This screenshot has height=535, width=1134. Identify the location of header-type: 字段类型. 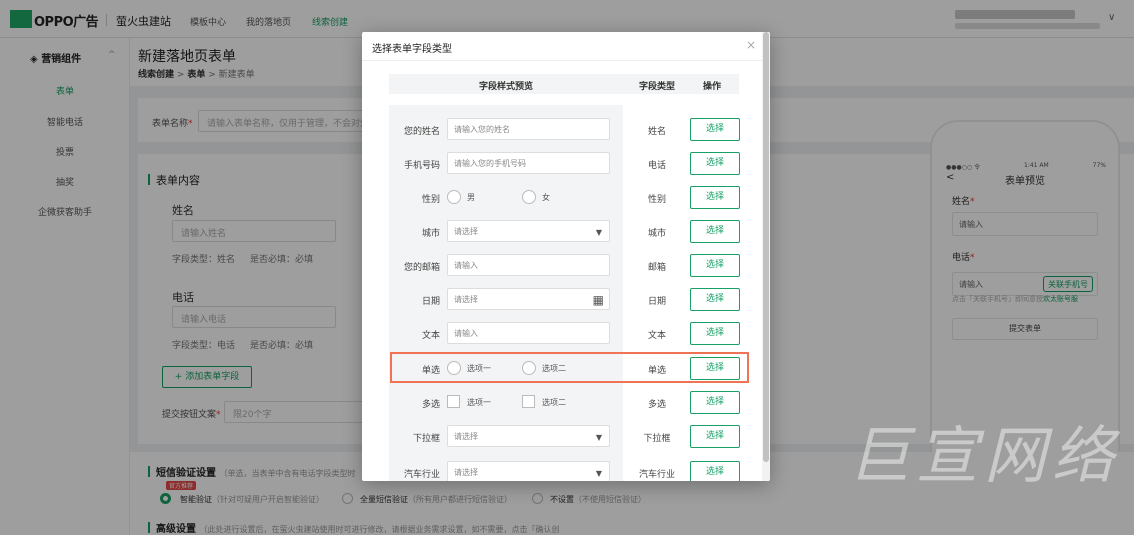
(657, 87).